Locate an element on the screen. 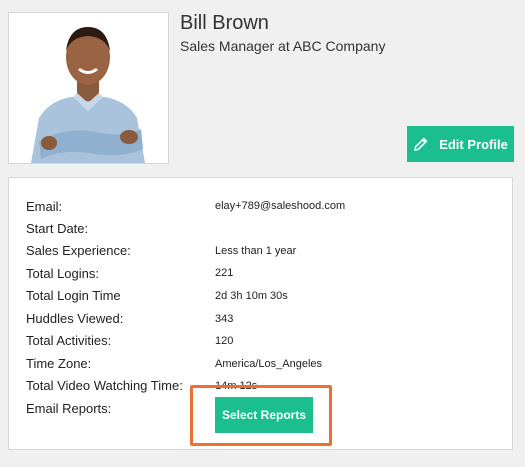 This screenshot has width=525, height=467. email-value: elay+789@saleshood.com is located at coordinates (280, 206).